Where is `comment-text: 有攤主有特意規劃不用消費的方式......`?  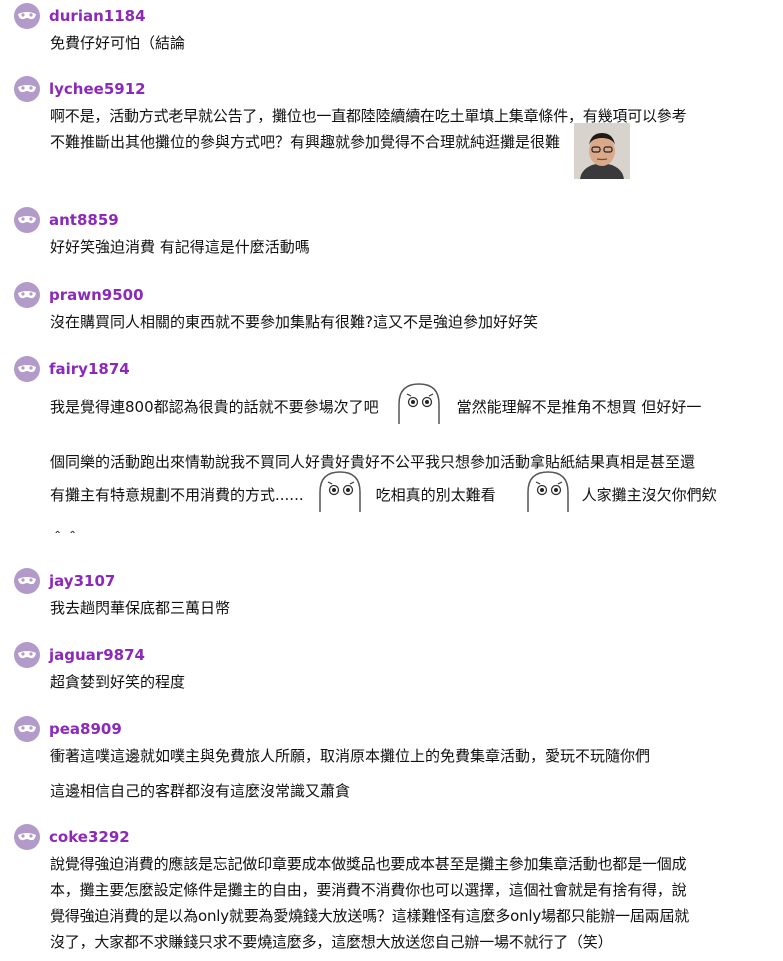
comment-text: 有攤主有特意規劃不用消費的方式...... is located at coordinates (177, 495).